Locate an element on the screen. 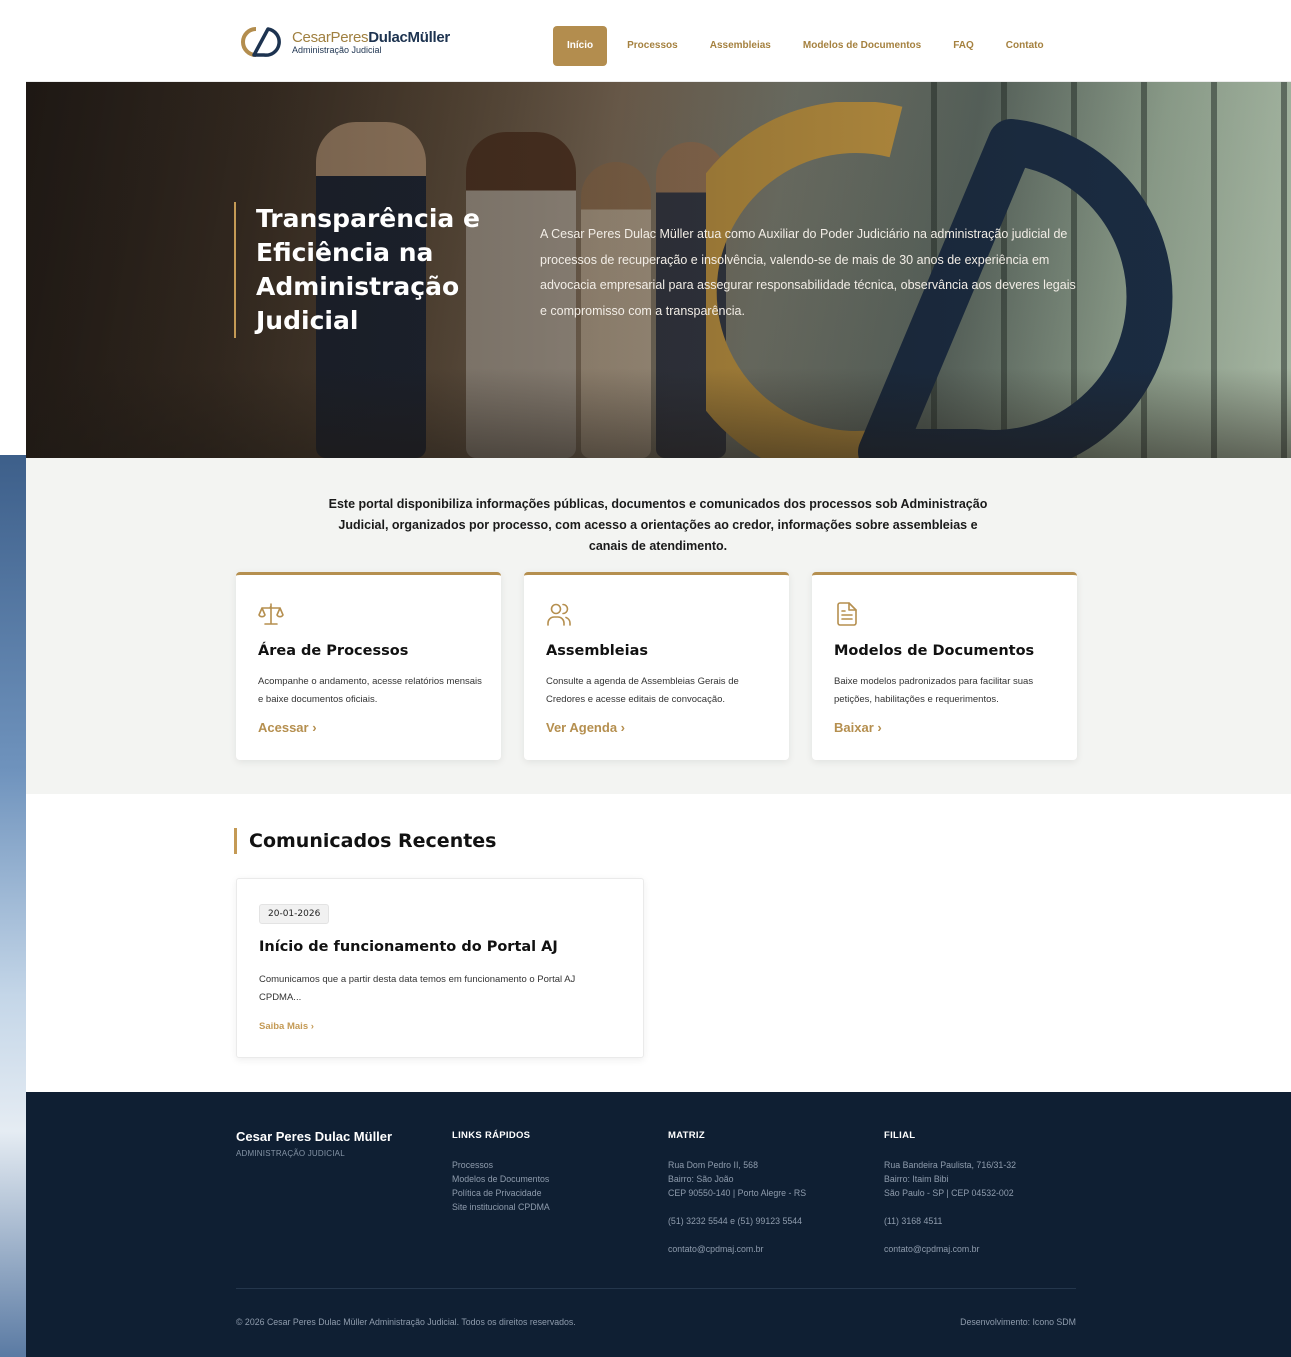  nav-item-contato: Contato is located at coordinates (1025, 46).